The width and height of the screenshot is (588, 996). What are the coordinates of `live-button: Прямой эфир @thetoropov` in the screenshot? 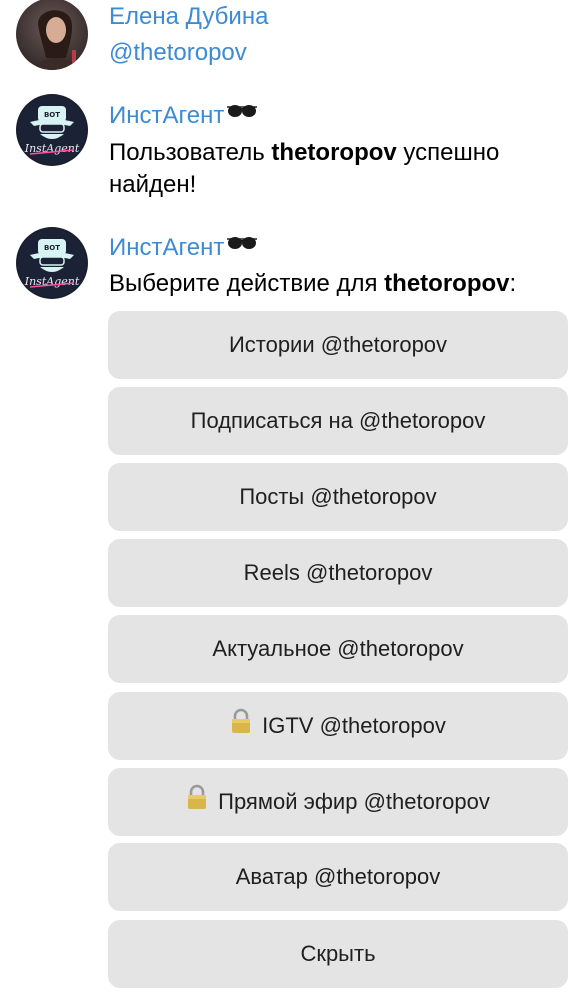 It's located at (338, 802).